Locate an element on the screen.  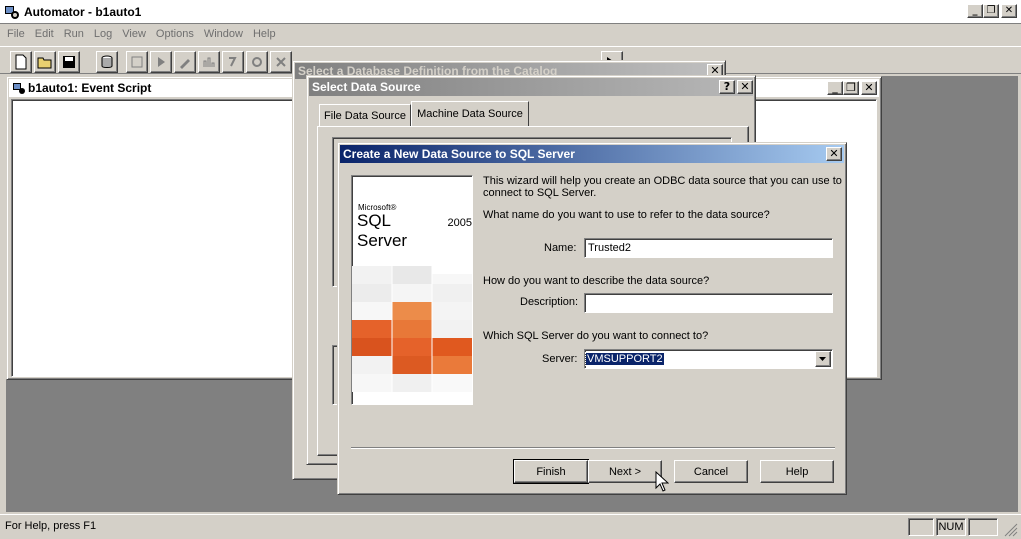
menu-view: View is located at coordinates (134, 34).